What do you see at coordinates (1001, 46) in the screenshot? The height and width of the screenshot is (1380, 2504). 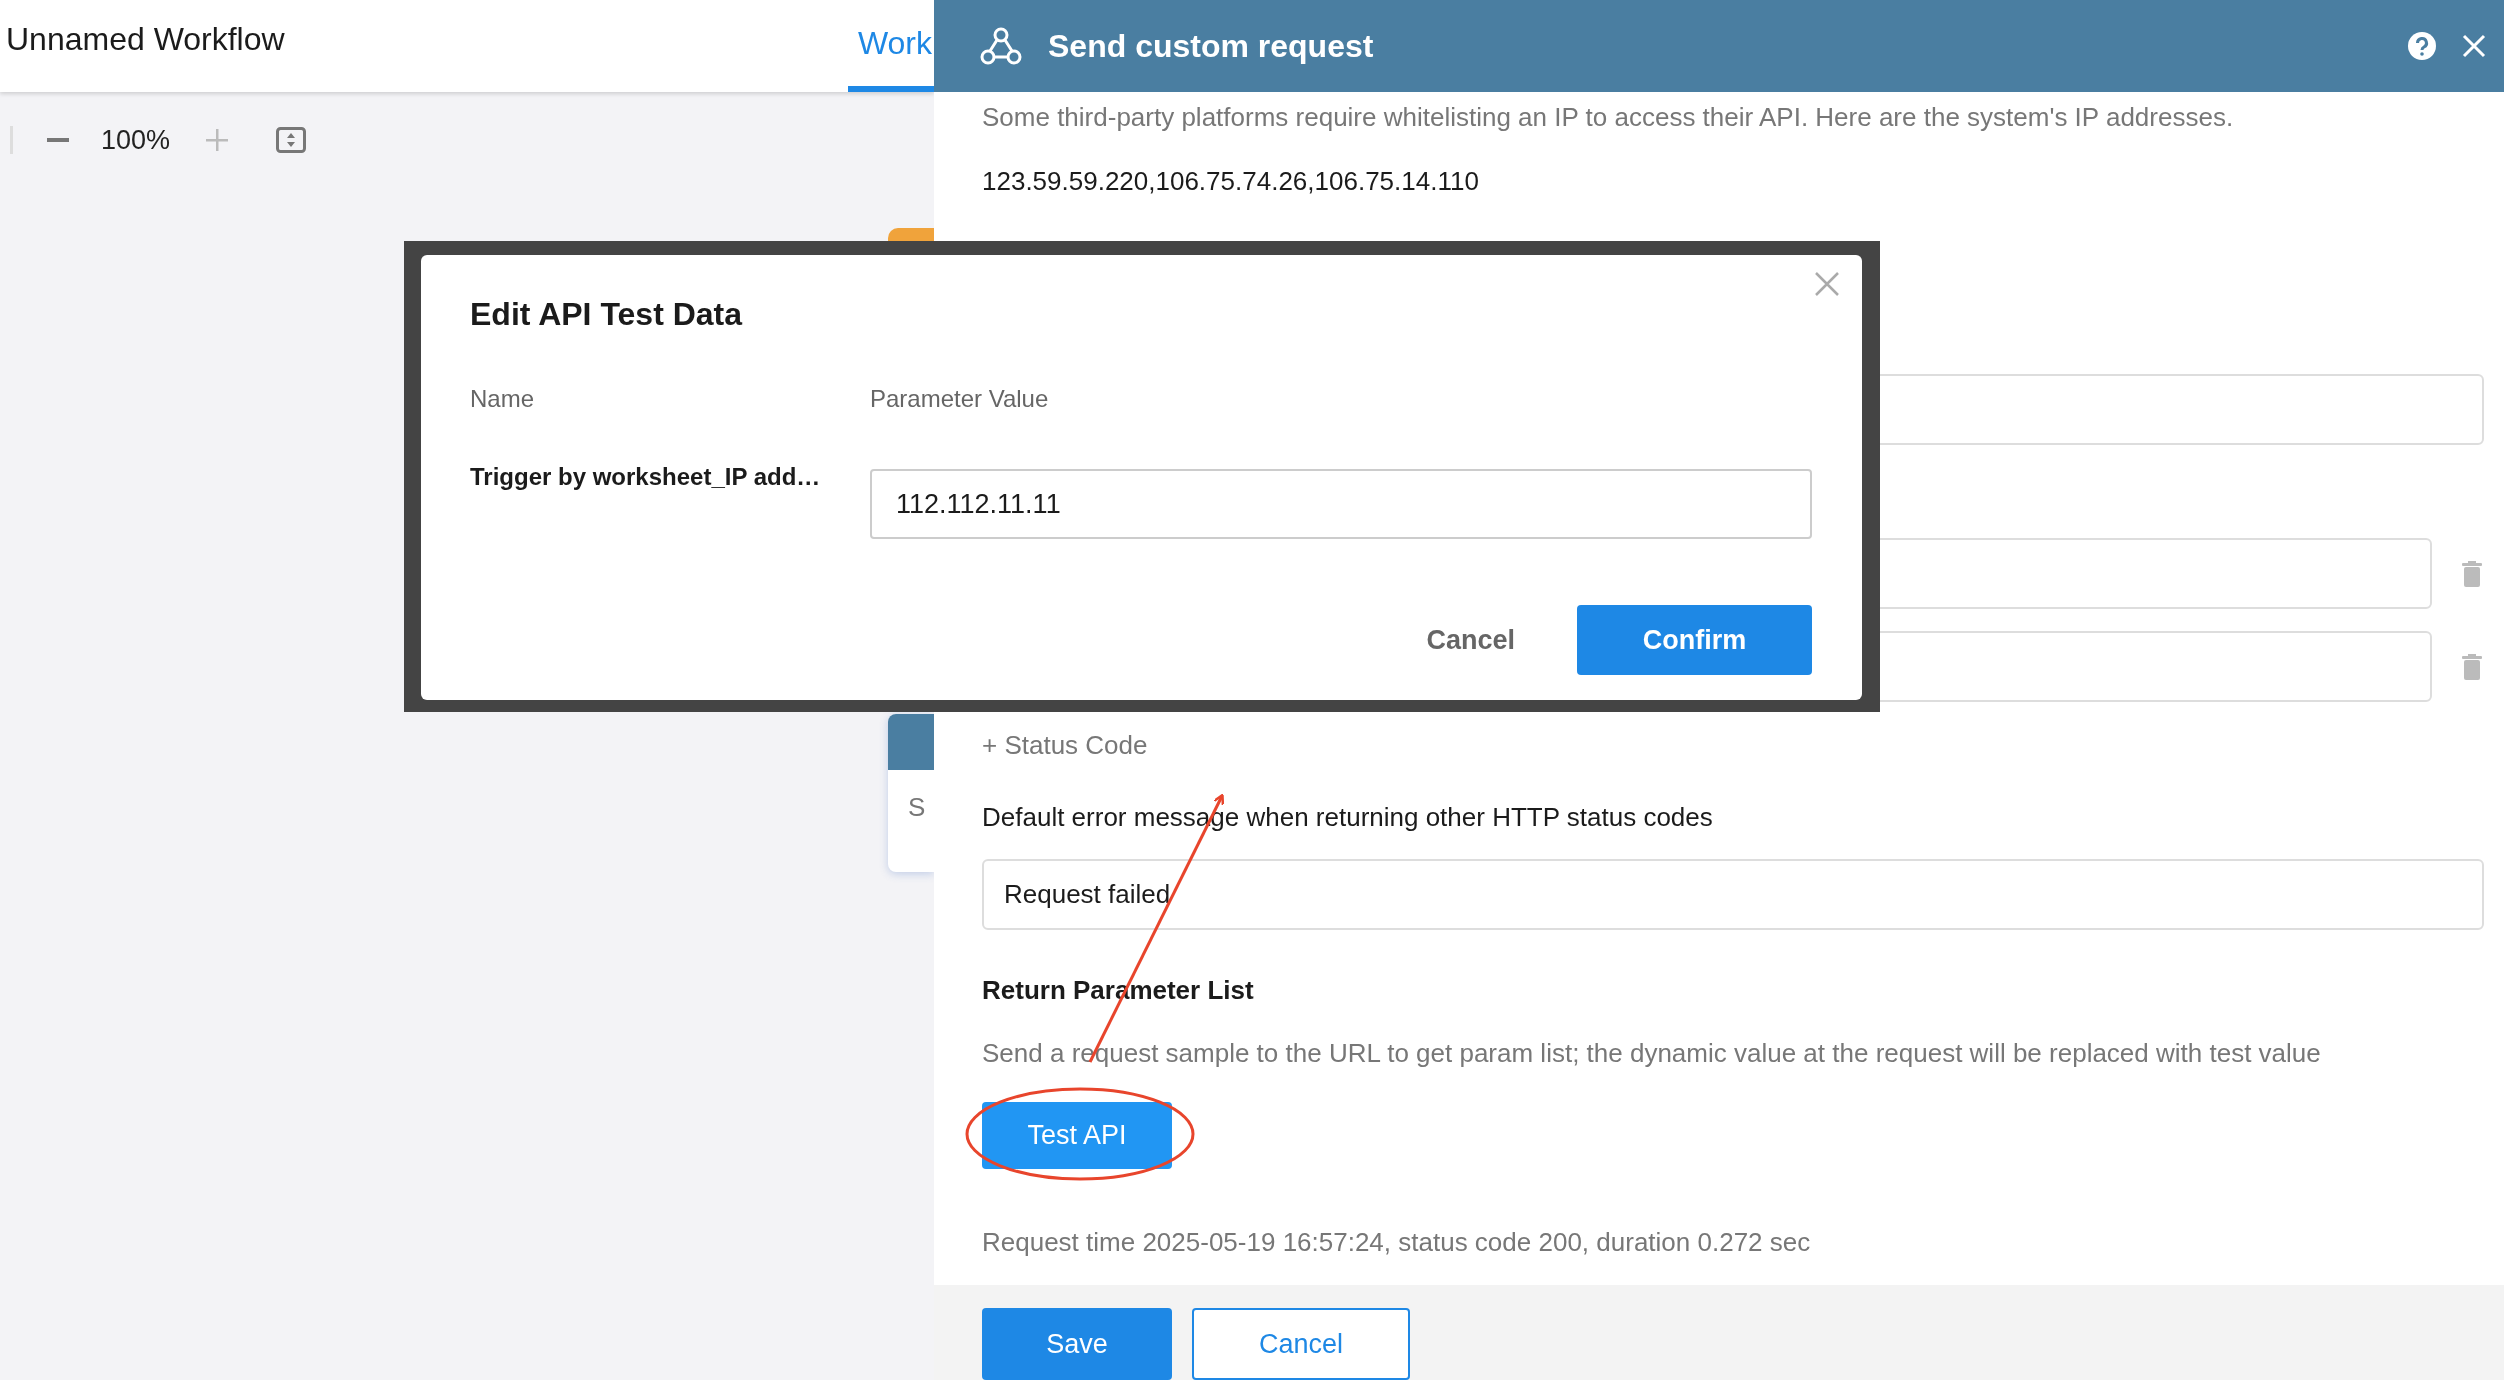 I see `webhook-icon` at bounding box center [1001, 46].